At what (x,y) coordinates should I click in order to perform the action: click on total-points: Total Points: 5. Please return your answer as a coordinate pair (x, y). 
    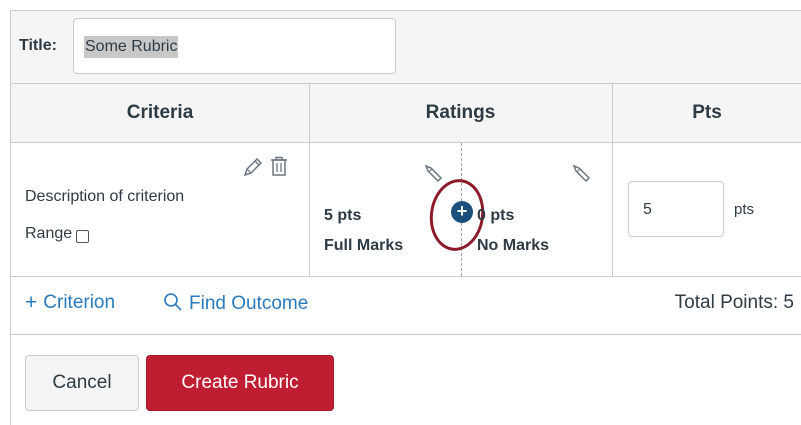
    Looking at the image, I should click on (734, 302).